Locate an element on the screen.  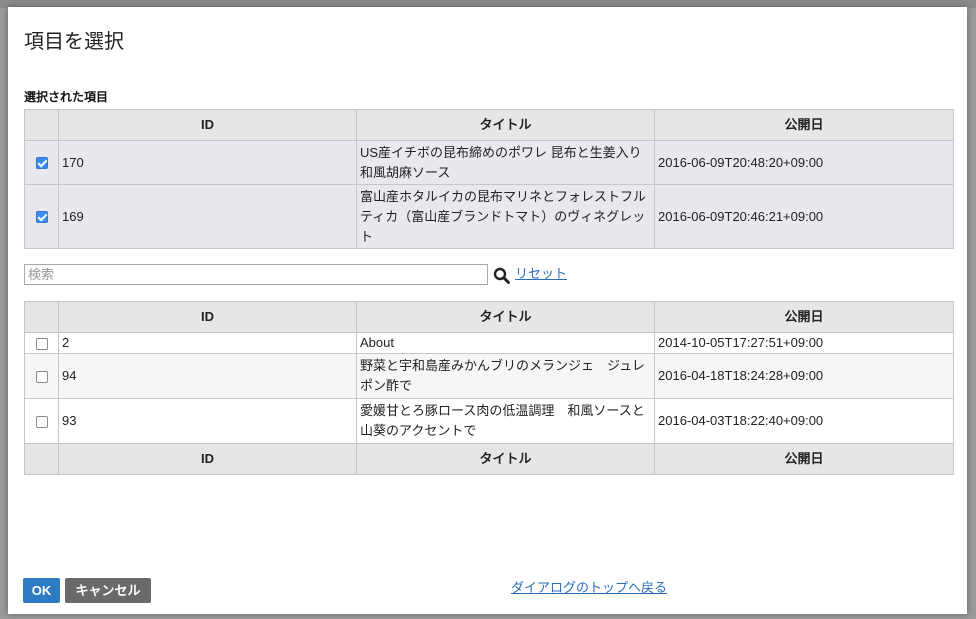
footer-date: 公開日 is located at coordinates (804, 459).